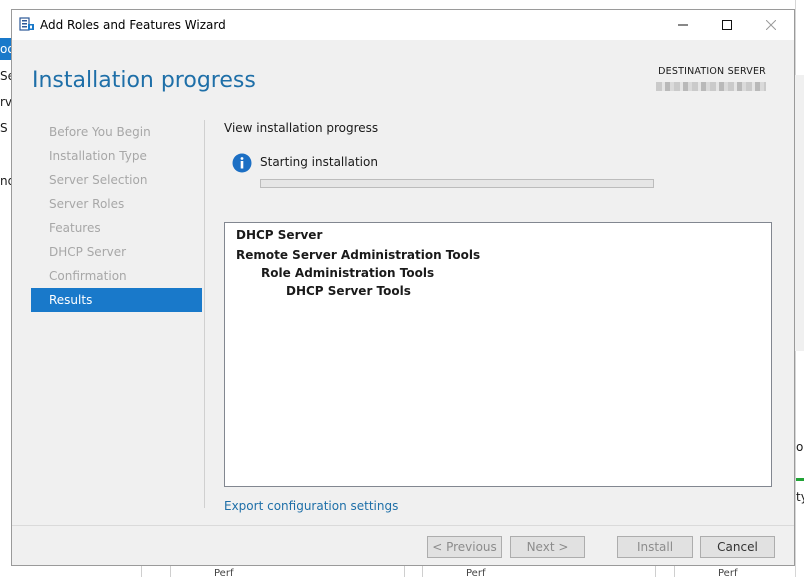 Image resolution: width=804 pixels, height=579 pixels. What do you see at coordinates (5, 76) in the screenshot?
I see `background-fragment: Se` at bounding box center [5, 76].